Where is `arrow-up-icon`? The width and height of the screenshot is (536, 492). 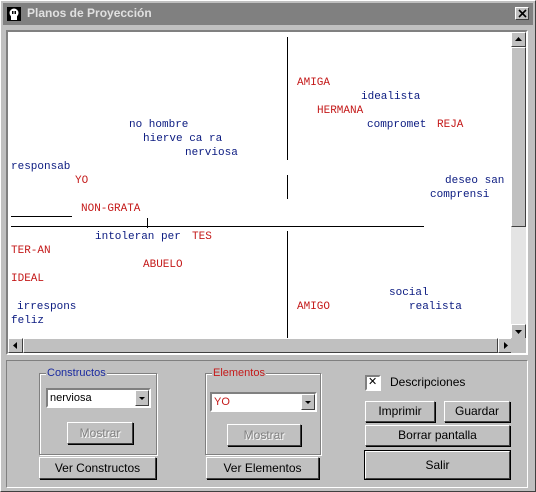
arrow-up-icon is located at coordinates (518, 39).